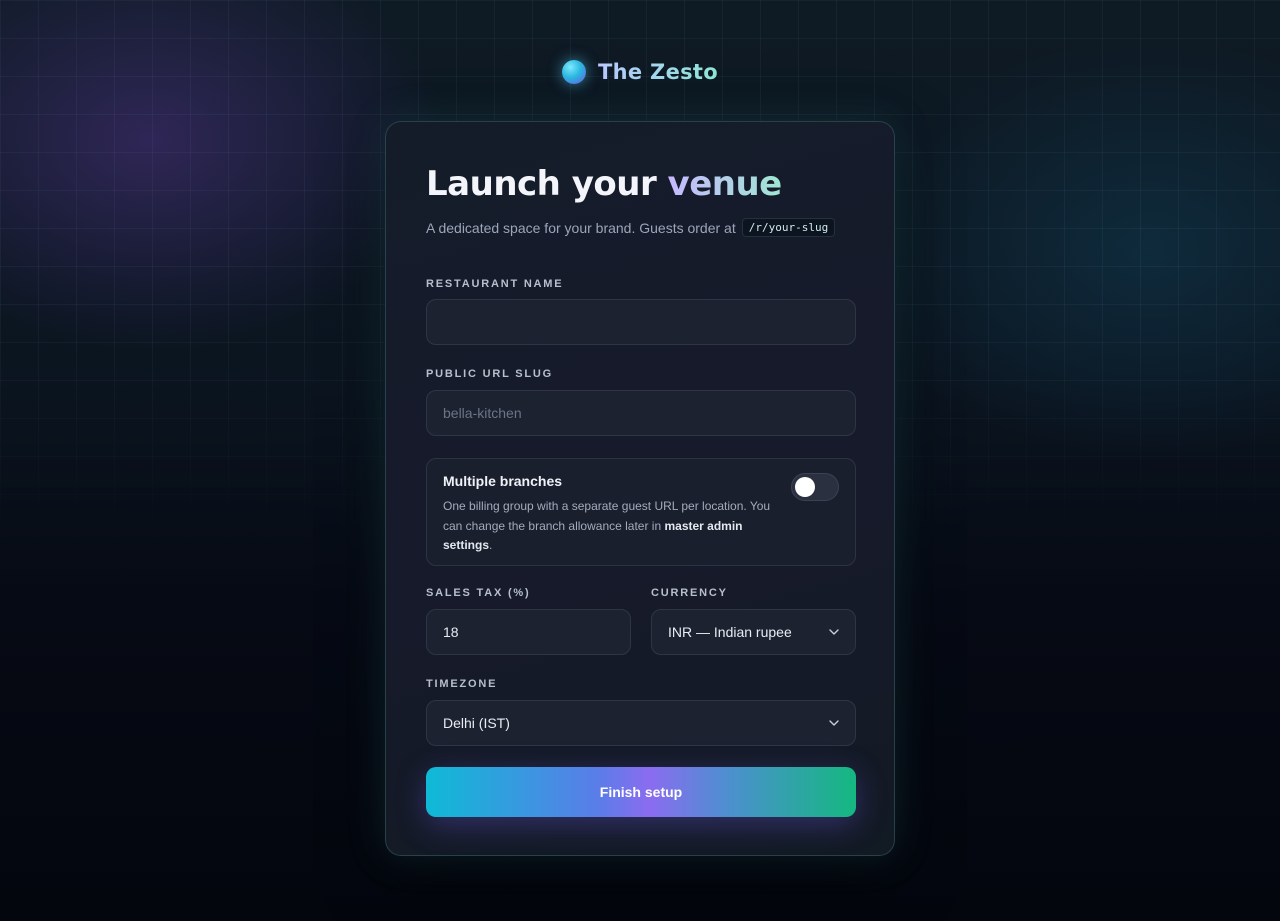 This screenshot has height=921, width=1280. What do you see at coordinates (490, 374) in the screenshot?
I see `slug-label: Public URL slug` at bounding box center [490, 374].